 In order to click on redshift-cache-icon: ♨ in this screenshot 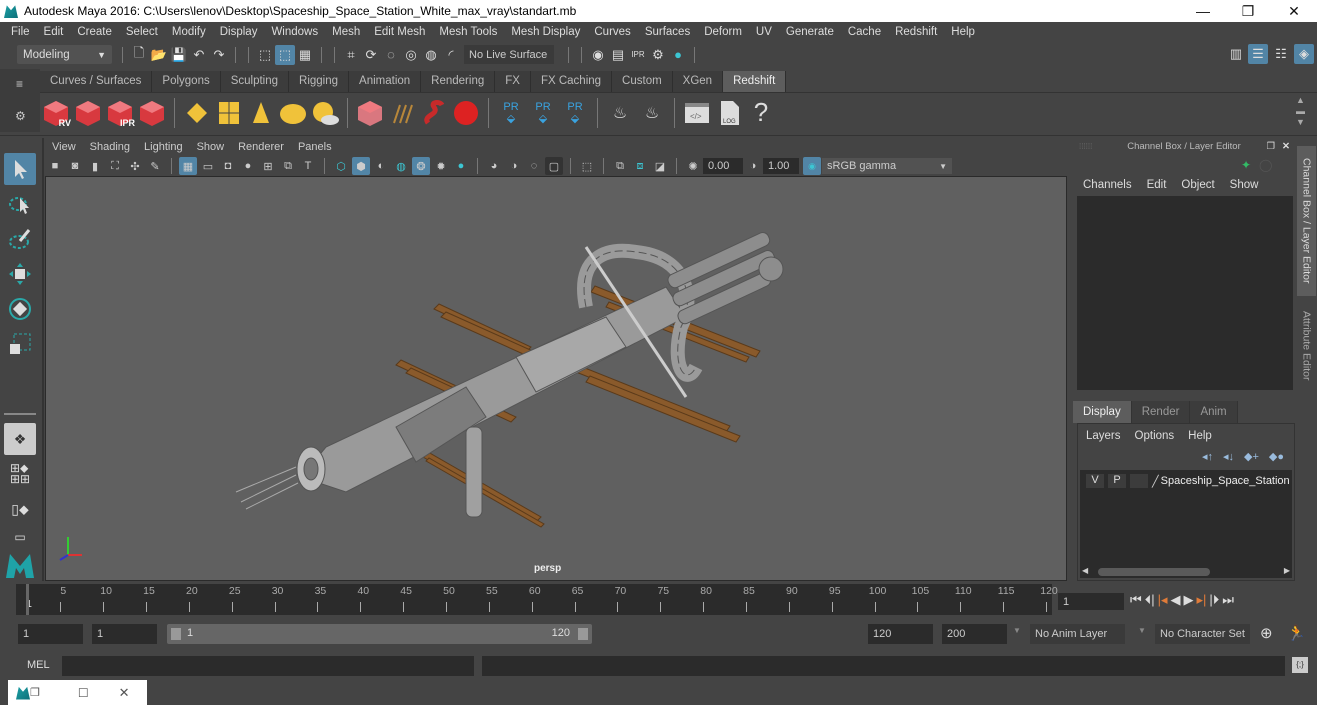, I will do `click(620, 113)`.